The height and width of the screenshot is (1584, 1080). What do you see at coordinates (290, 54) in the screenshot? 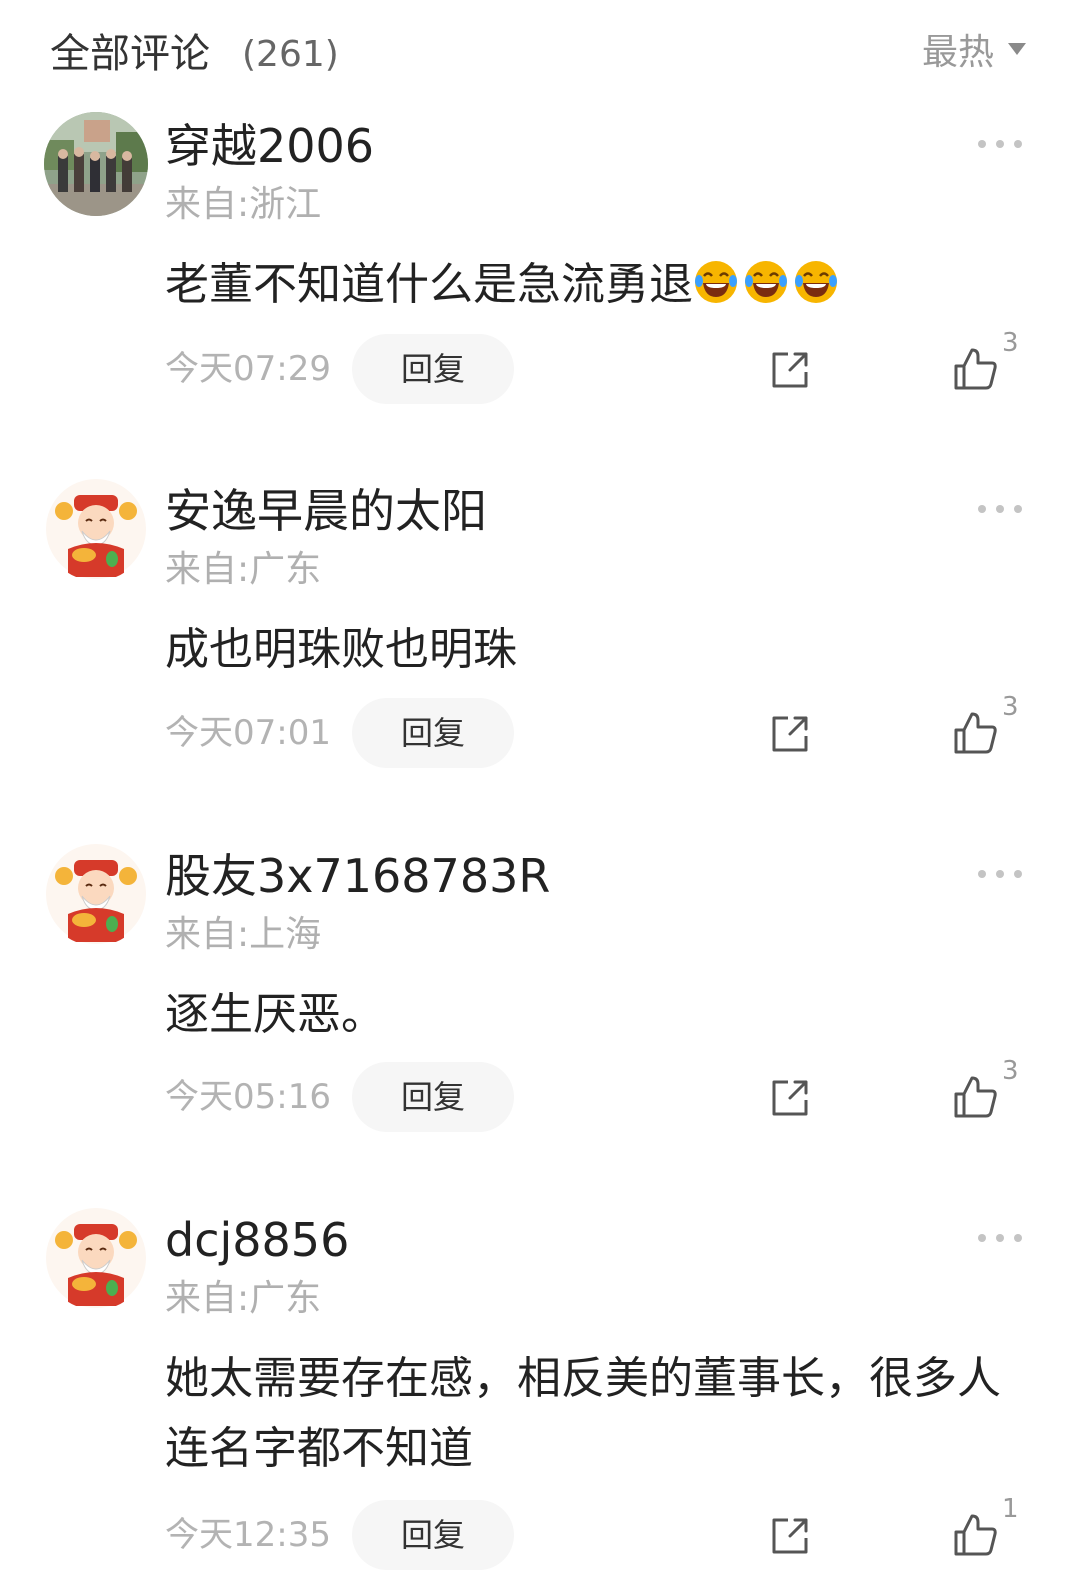
I see `comment-count: (261)` at bounding box center [290, 54].